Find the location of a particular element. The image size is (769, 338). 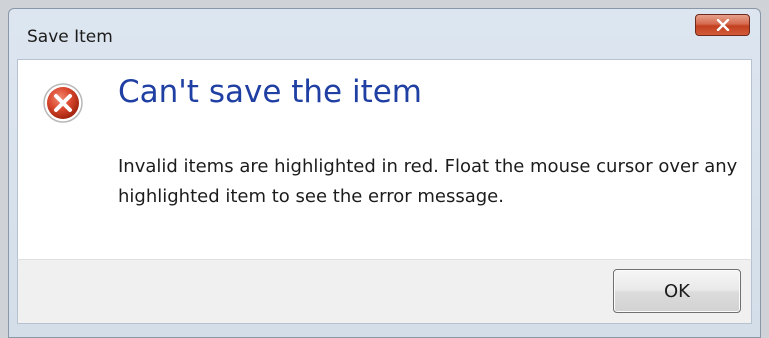

title-bar: Save Item is located at coordinates (384, 33).